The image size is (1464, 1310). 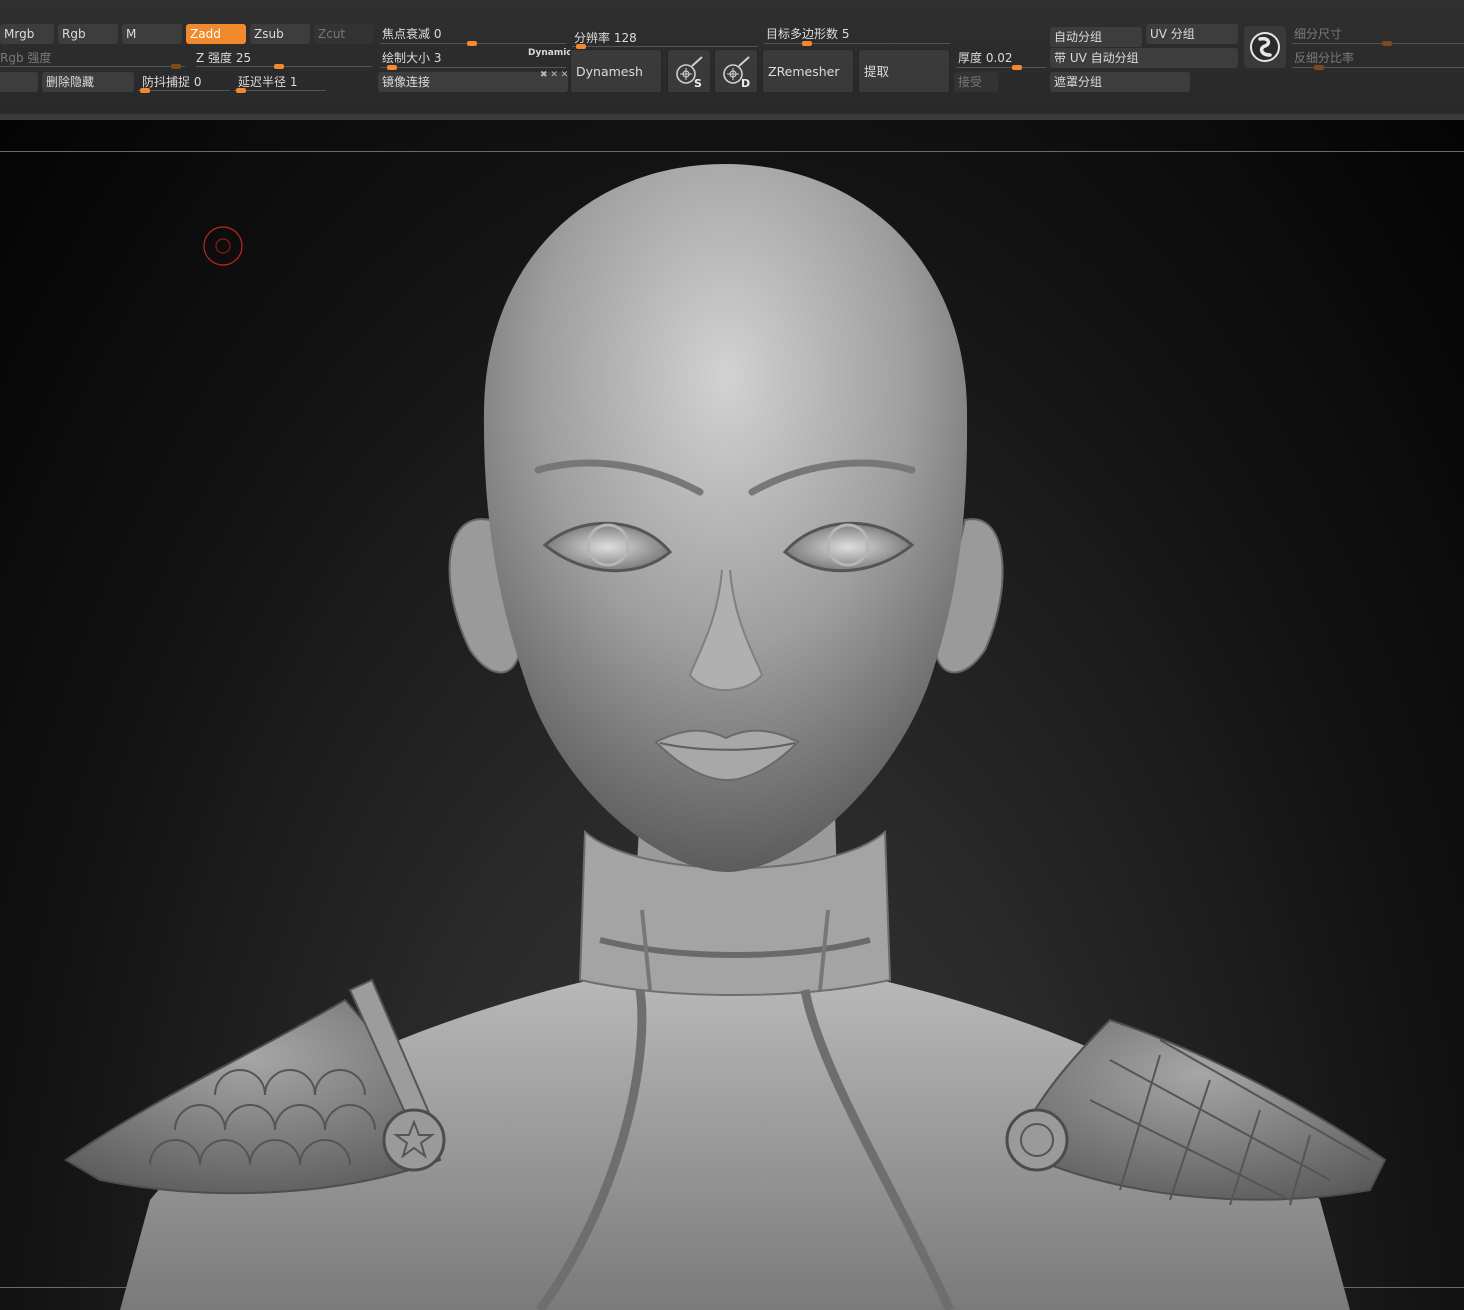 What do you see at coordinates (88, 82) in the screenshot?
I see `delete-hidden-button: 删除隐藏` at bounding box center [88, 82].